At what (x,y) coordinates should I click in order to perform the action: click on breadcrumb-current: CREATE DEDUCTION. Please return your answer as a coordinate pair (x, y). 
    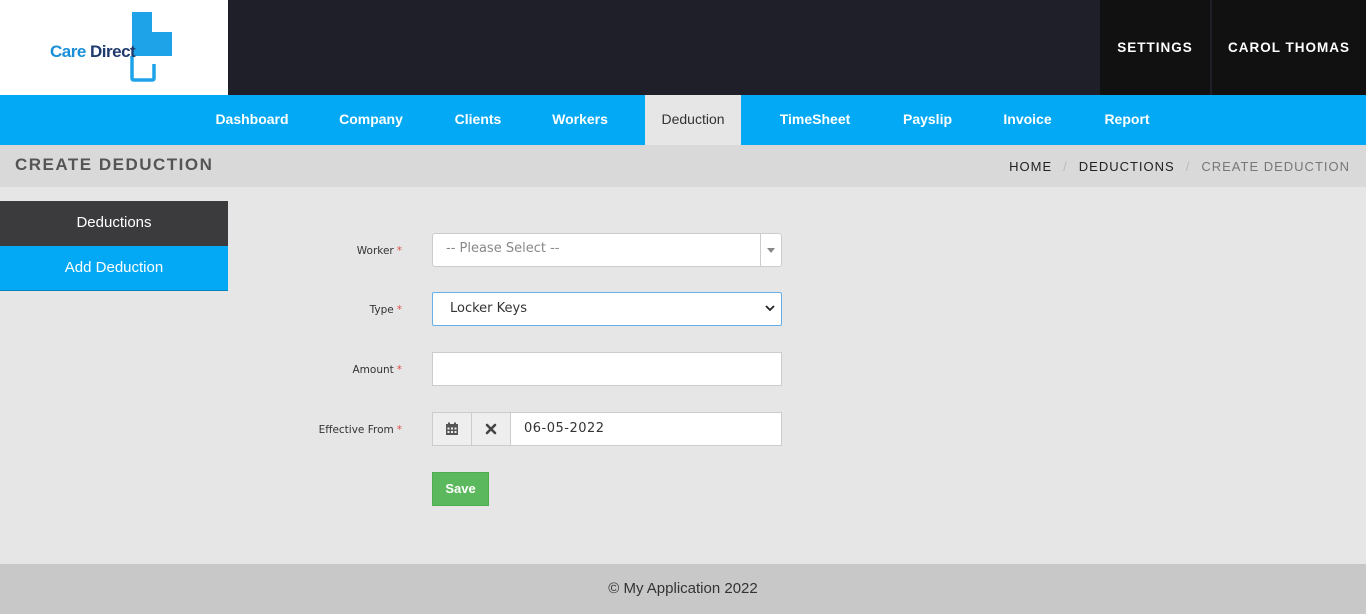
    Looking at the image, I should click on (1275, 166).